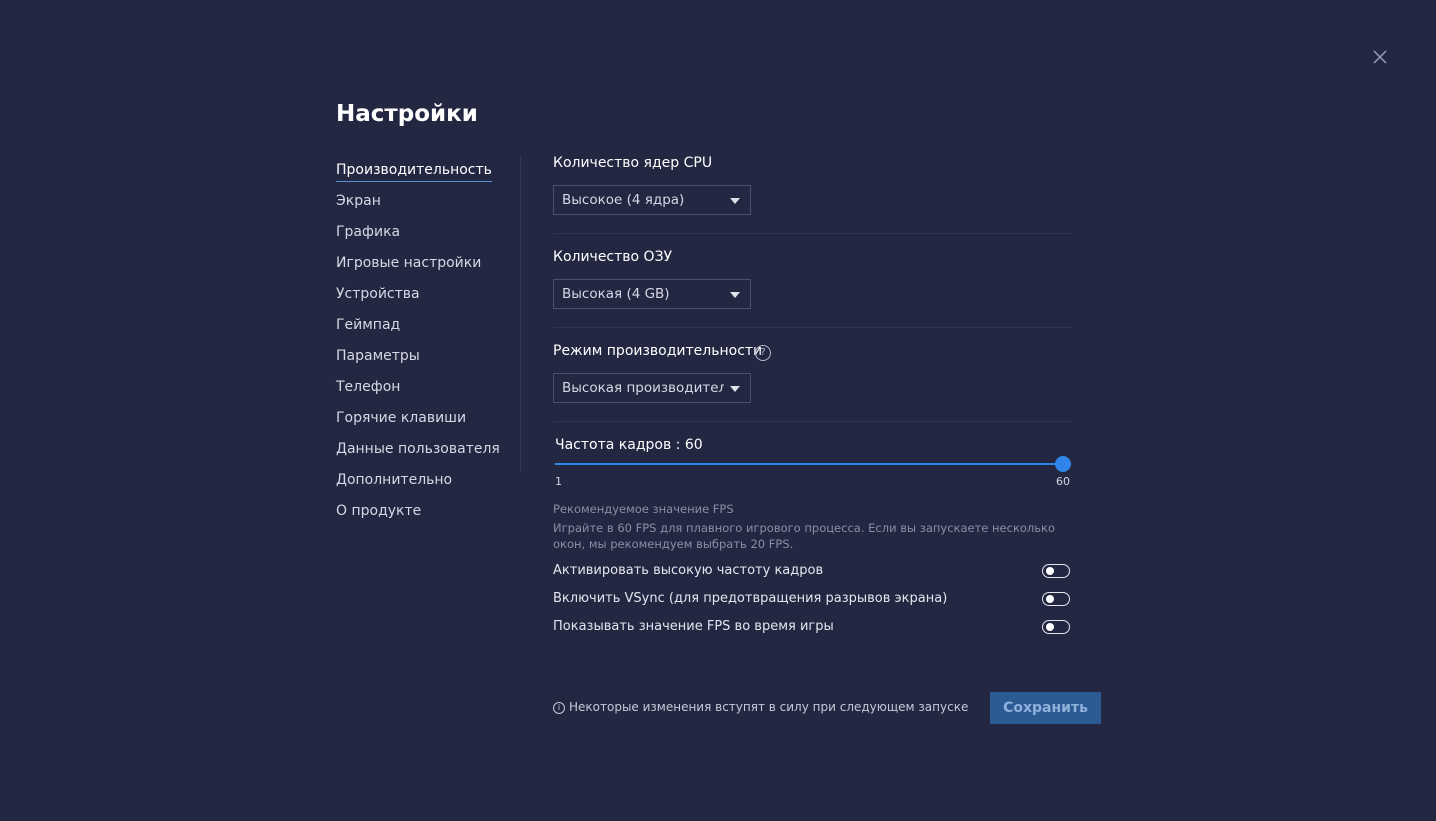  I want to click on performance-mode-label: Режим производительности, so click(658, 351).